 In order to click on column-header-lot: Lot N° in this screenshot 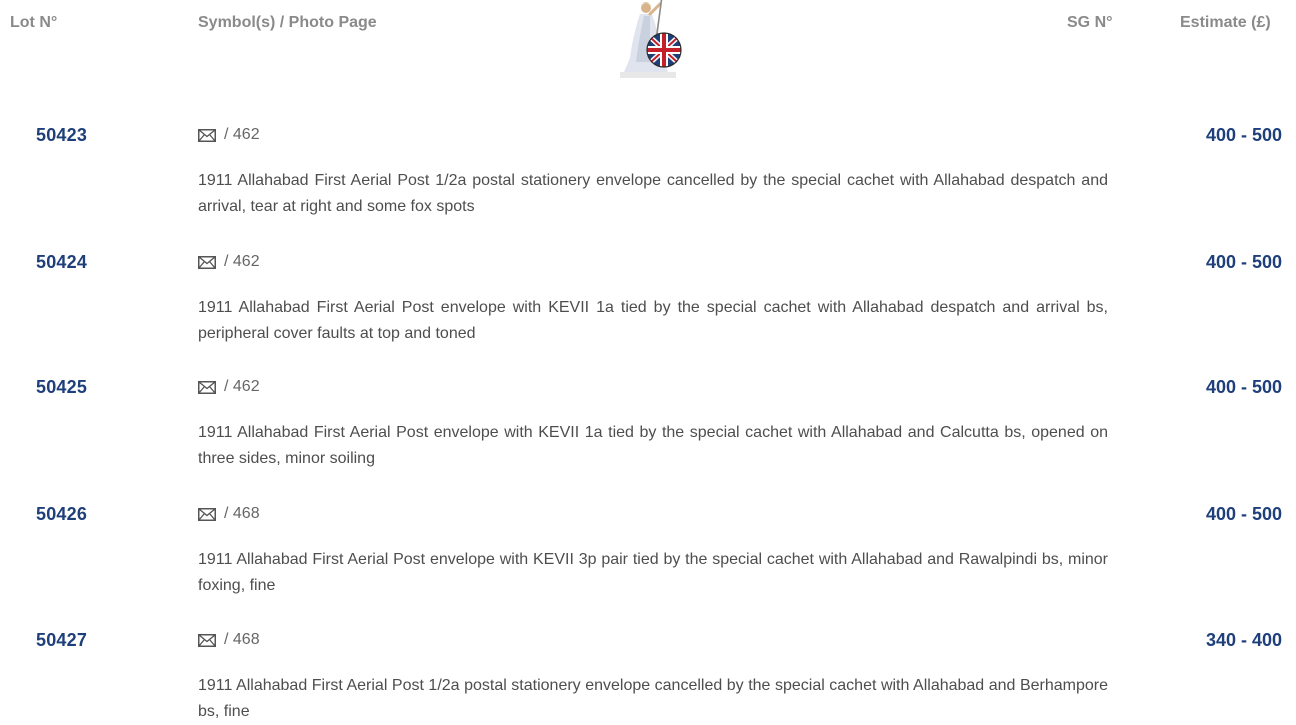, I will do `click(34, 22)`.